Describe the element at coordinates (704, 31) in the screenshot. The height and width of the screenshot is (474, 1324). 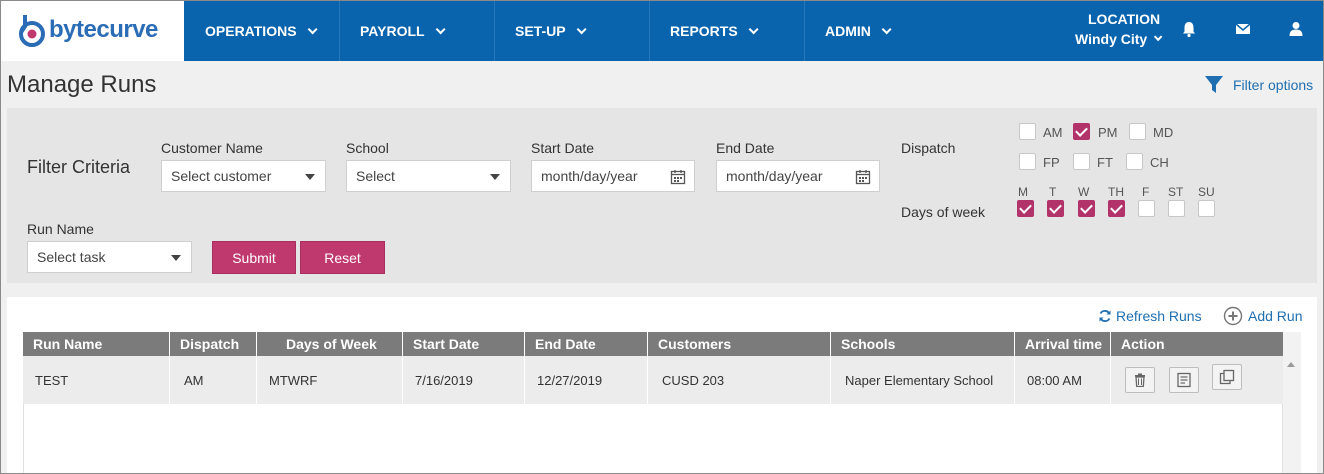
I see `nav-label: REPORTS` at that location.